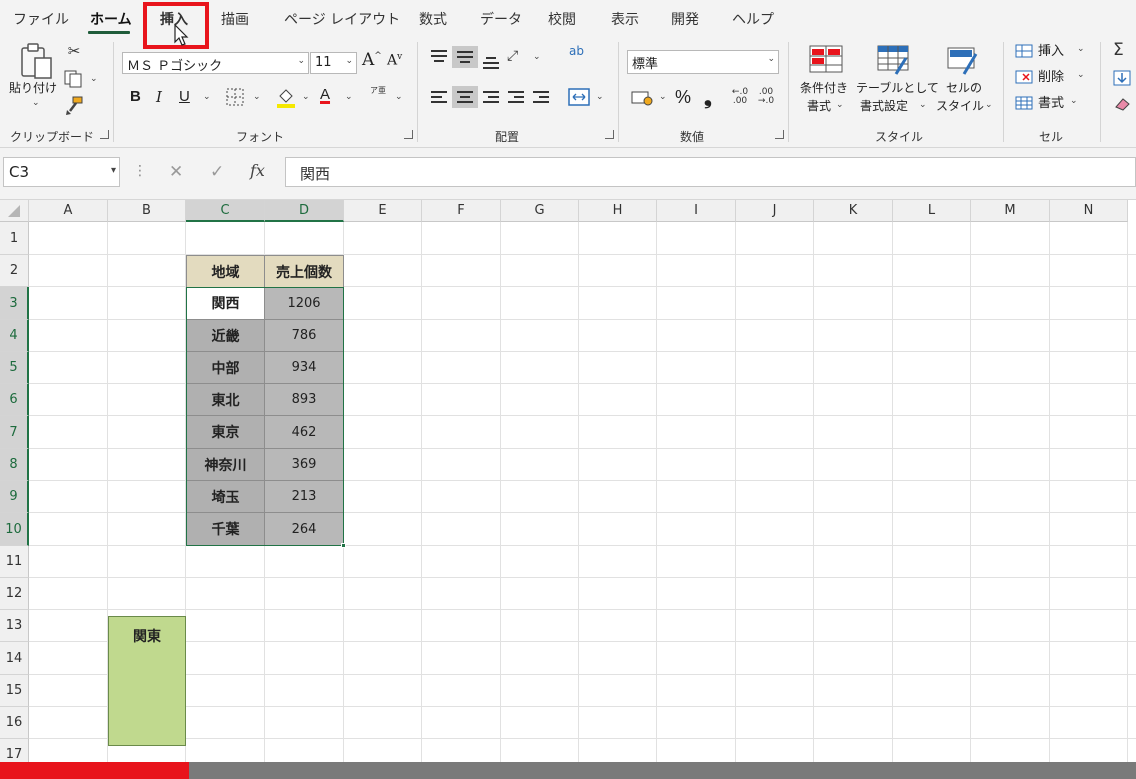 The width and height of the screenshot is (1136, 779). Describe the element at coordinates (394, 60) in the screenshot. I see `shrink-font-button: Av` at that location.